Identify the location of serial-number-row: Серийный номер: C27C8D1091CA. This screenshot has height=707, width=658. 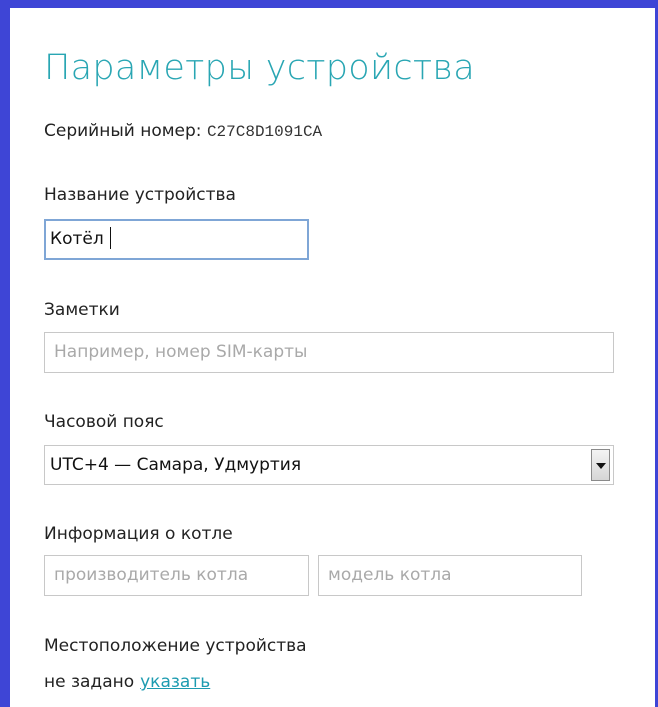
(183, 131).